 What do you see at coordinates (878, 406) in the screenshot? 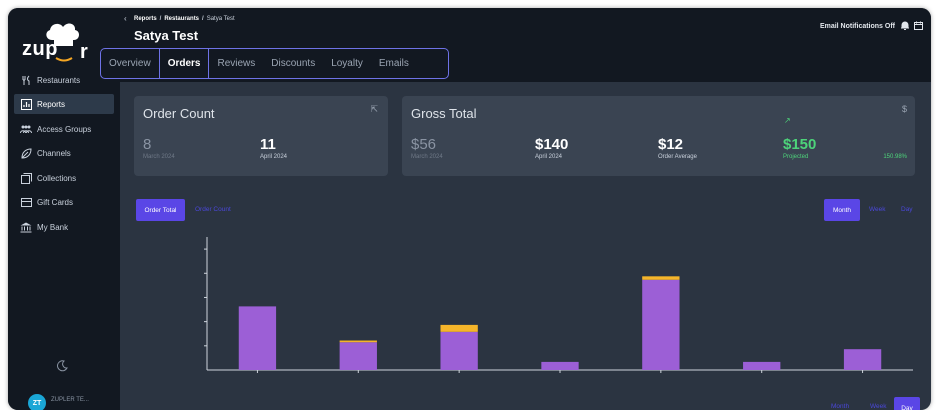
I see `bottom-week-link: Week` at bounding box center [878, 406].